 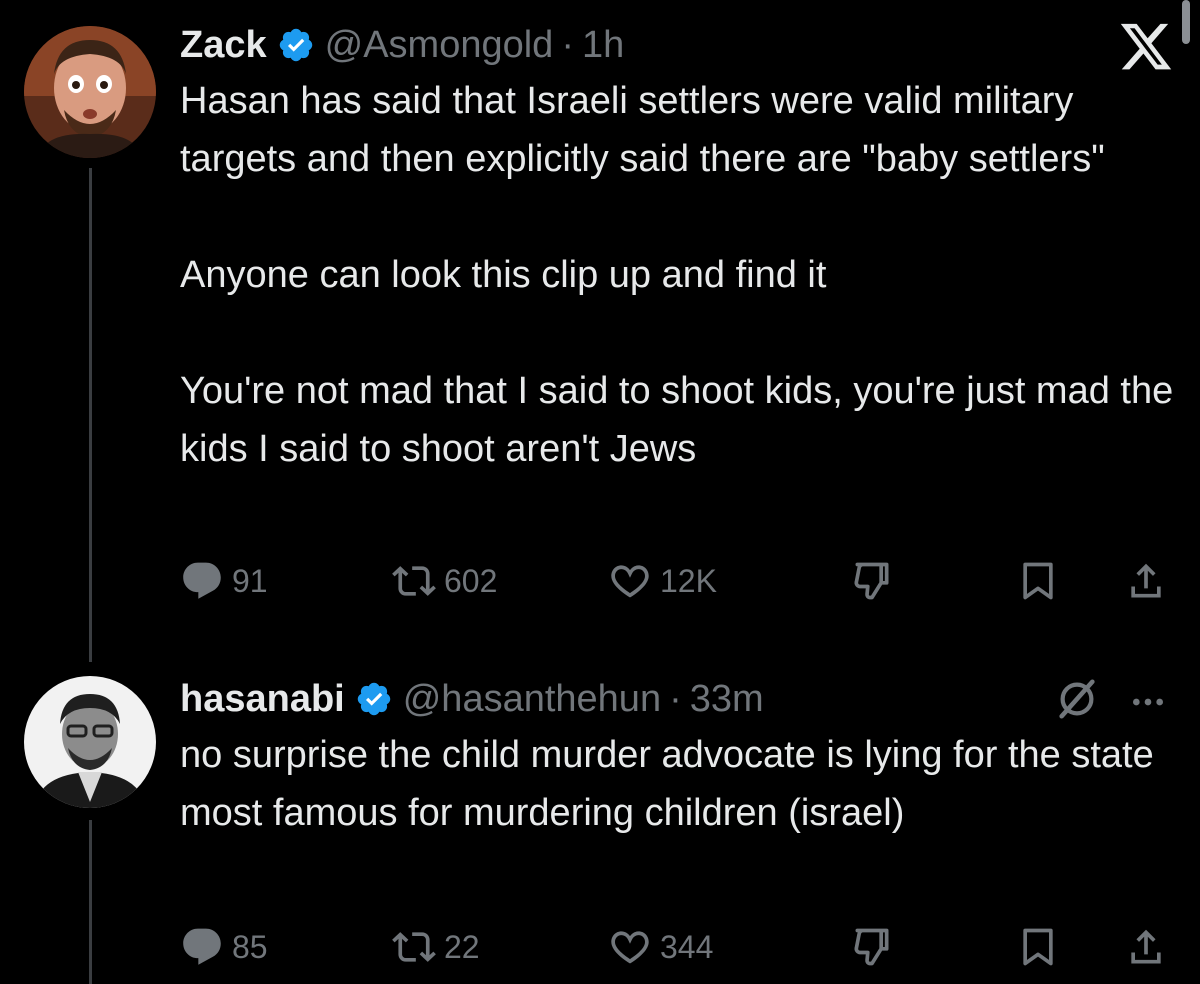 I want to click on timestamp: 1h, so click(x=603, y=45).